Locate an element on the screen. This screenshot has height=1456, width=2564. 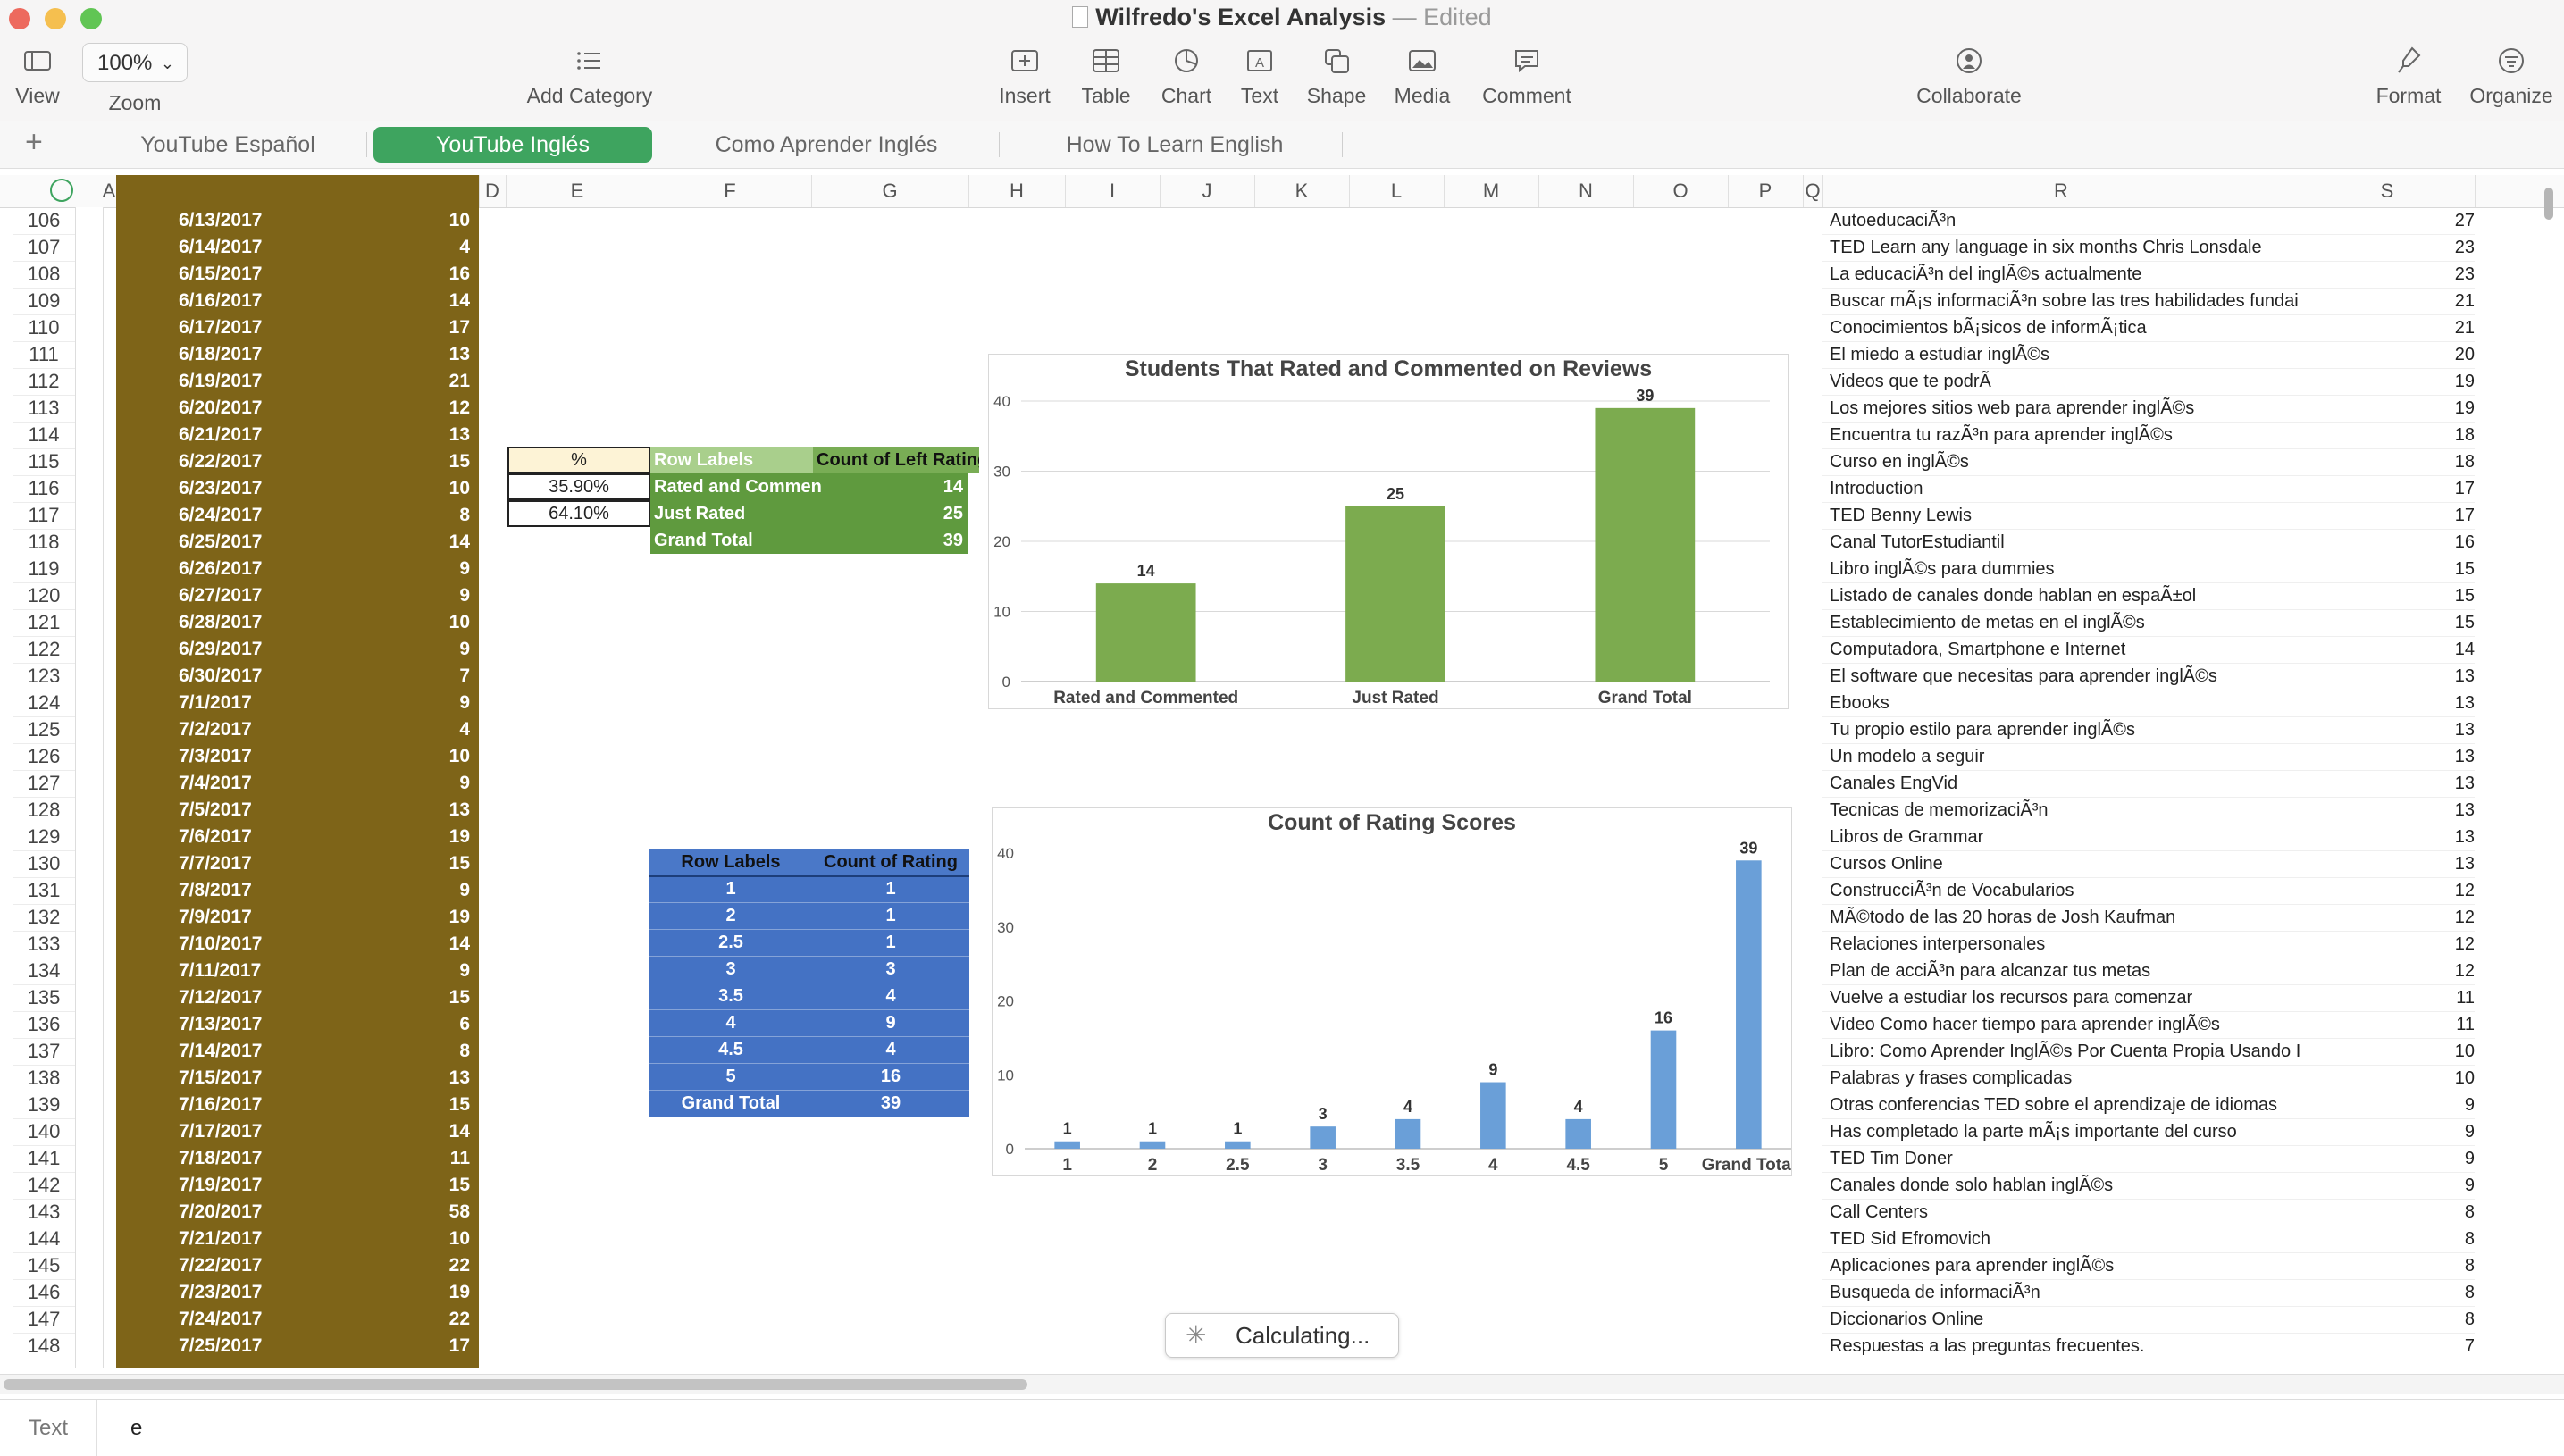
data-row: 7/18/2017 11 is located at coordinates (297, 1158).